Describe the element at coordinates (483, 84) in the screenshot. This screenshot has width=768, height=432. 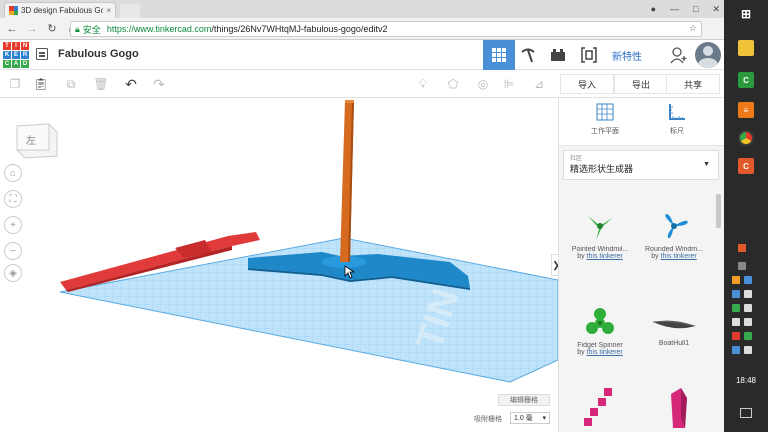
I see `ungroup-icon: ◎` at that location.